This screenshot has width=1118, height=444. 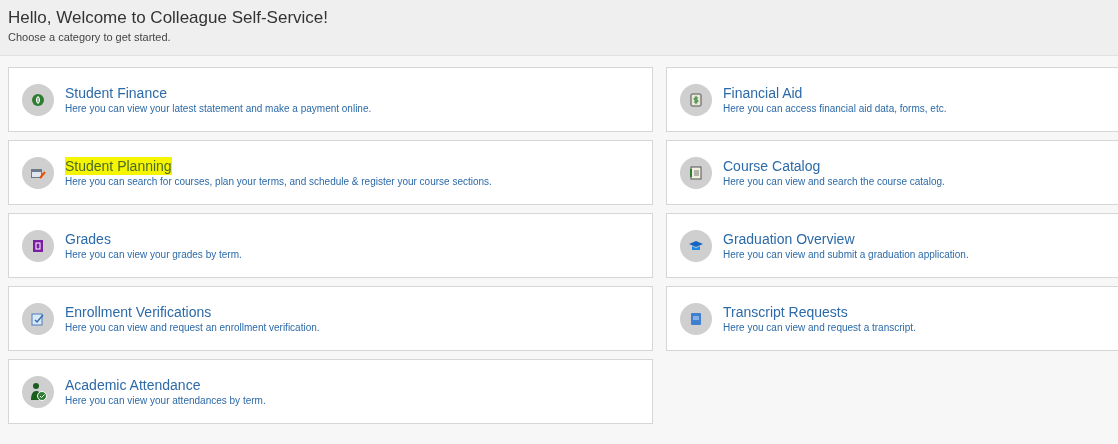 What do you see at coordinates (819, 327) in the screenshot?
I see `category-description: Here you can view and request a transcript.` at bounding box center [819, 327].